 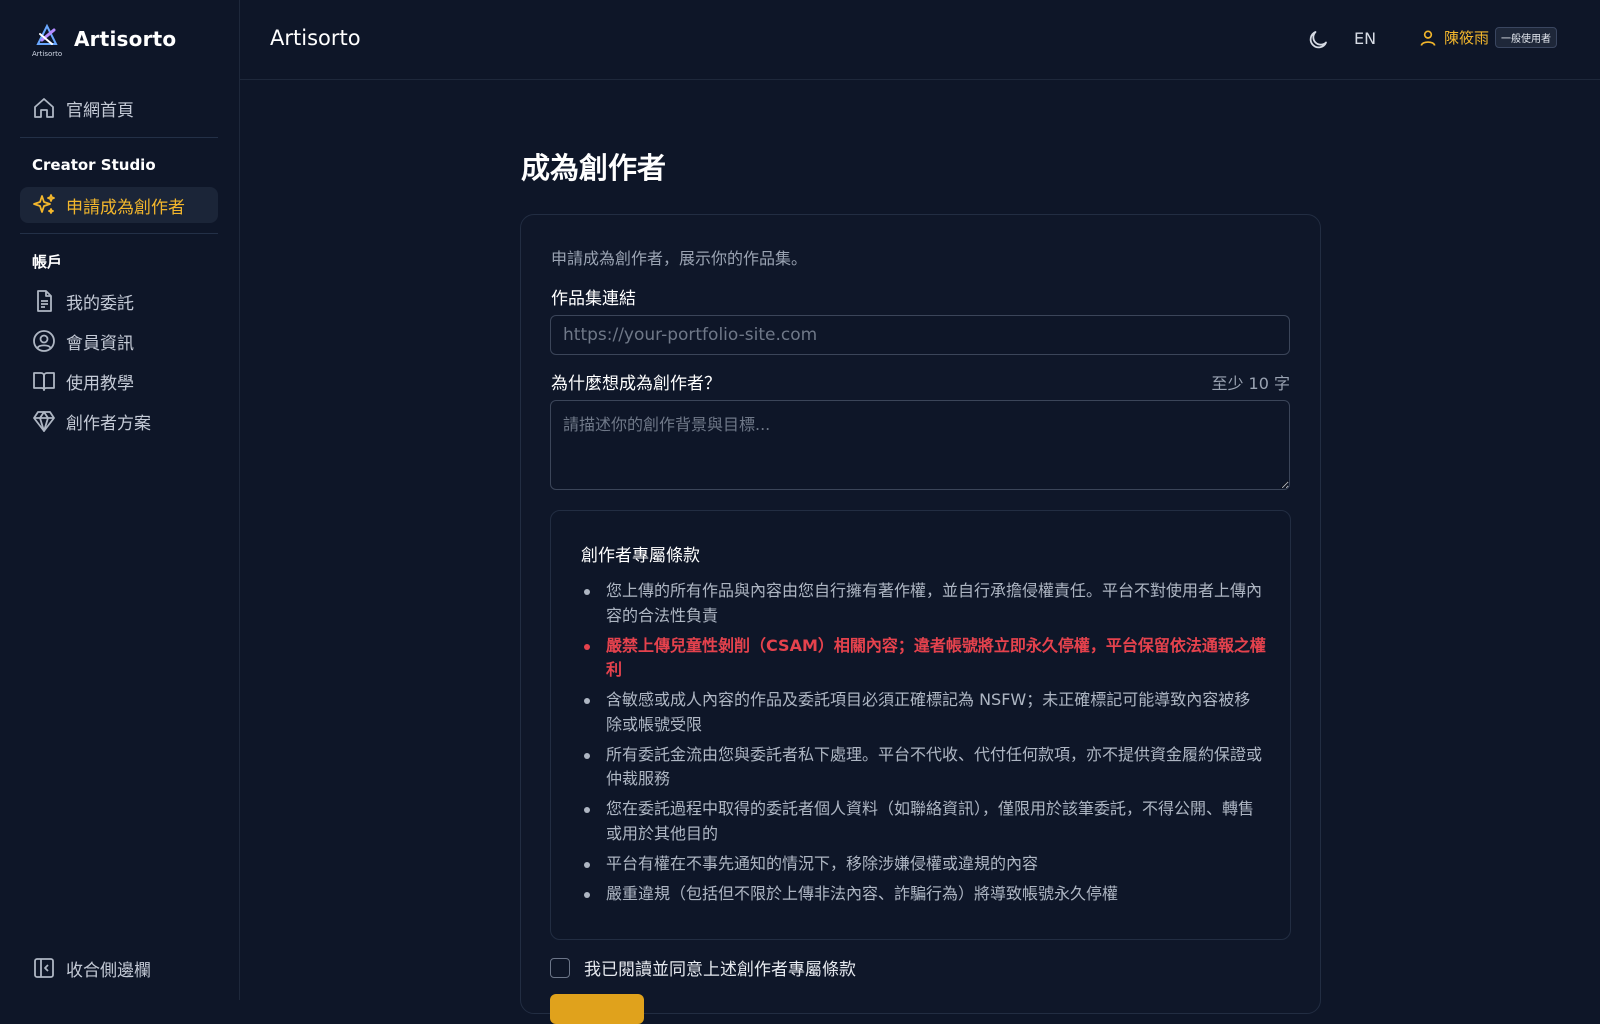 I want to click on terms-item: 平台有權在不事先通知的情況下，移除涉嫌侵權或違規的內容, so click(x=925, y=864).